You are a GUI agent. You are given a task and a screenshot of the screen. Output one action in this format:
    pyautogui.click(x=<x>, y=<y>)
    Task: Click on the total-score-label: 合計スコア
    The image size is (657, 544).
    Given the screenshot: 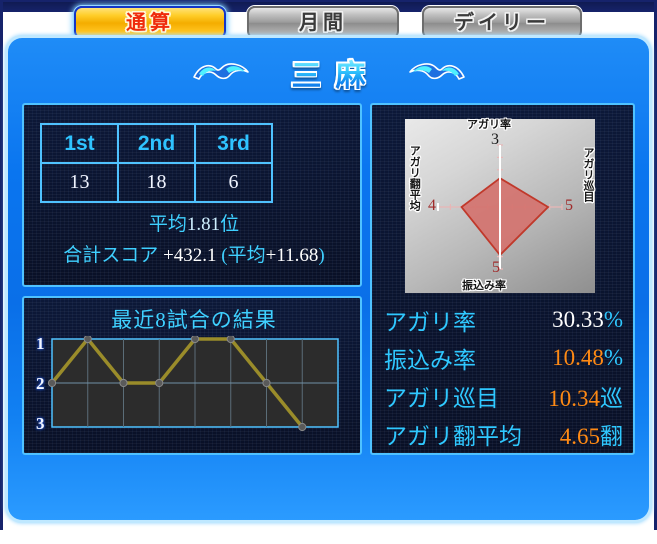 What is the action you would take?
    pyautogui.click(x=111, y=255)
    